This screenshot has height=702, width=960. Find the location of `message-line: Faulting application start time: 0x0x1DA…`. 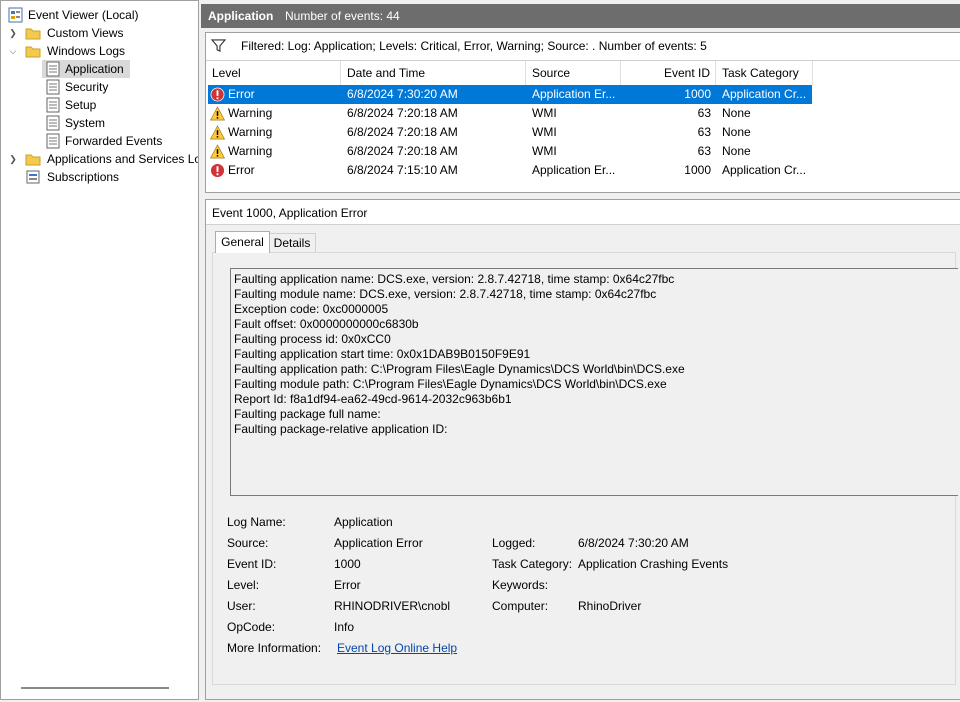

message-line: Faulting application start time: 0x0x1DA… is located at coordinates (382, 354).